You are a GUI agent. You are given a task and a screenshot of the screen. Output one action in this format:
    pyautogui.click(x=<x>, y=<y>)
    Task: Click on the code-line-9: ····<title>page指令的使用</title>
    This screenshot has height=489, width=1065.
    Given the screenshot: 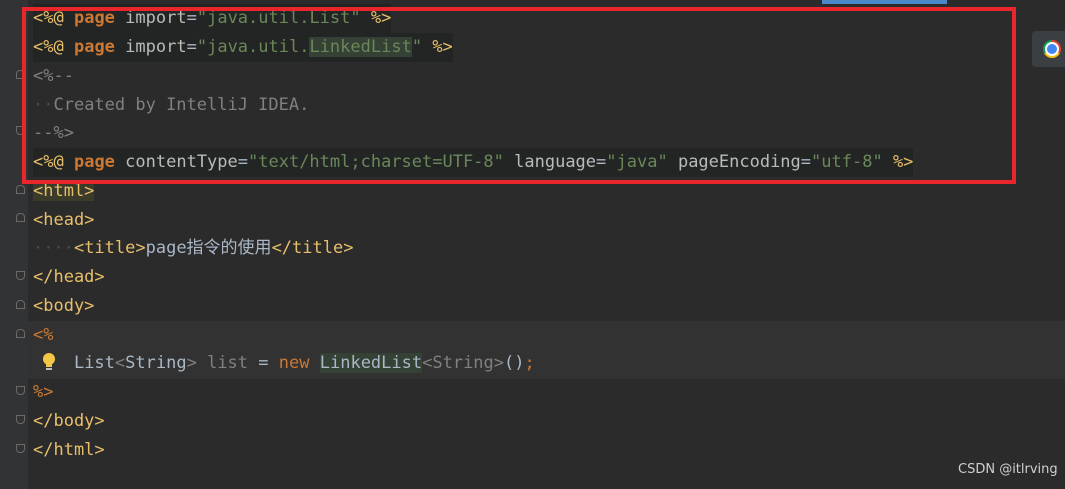 What is the action you would take?
    pyautogui.click(x=193, y=248)
    